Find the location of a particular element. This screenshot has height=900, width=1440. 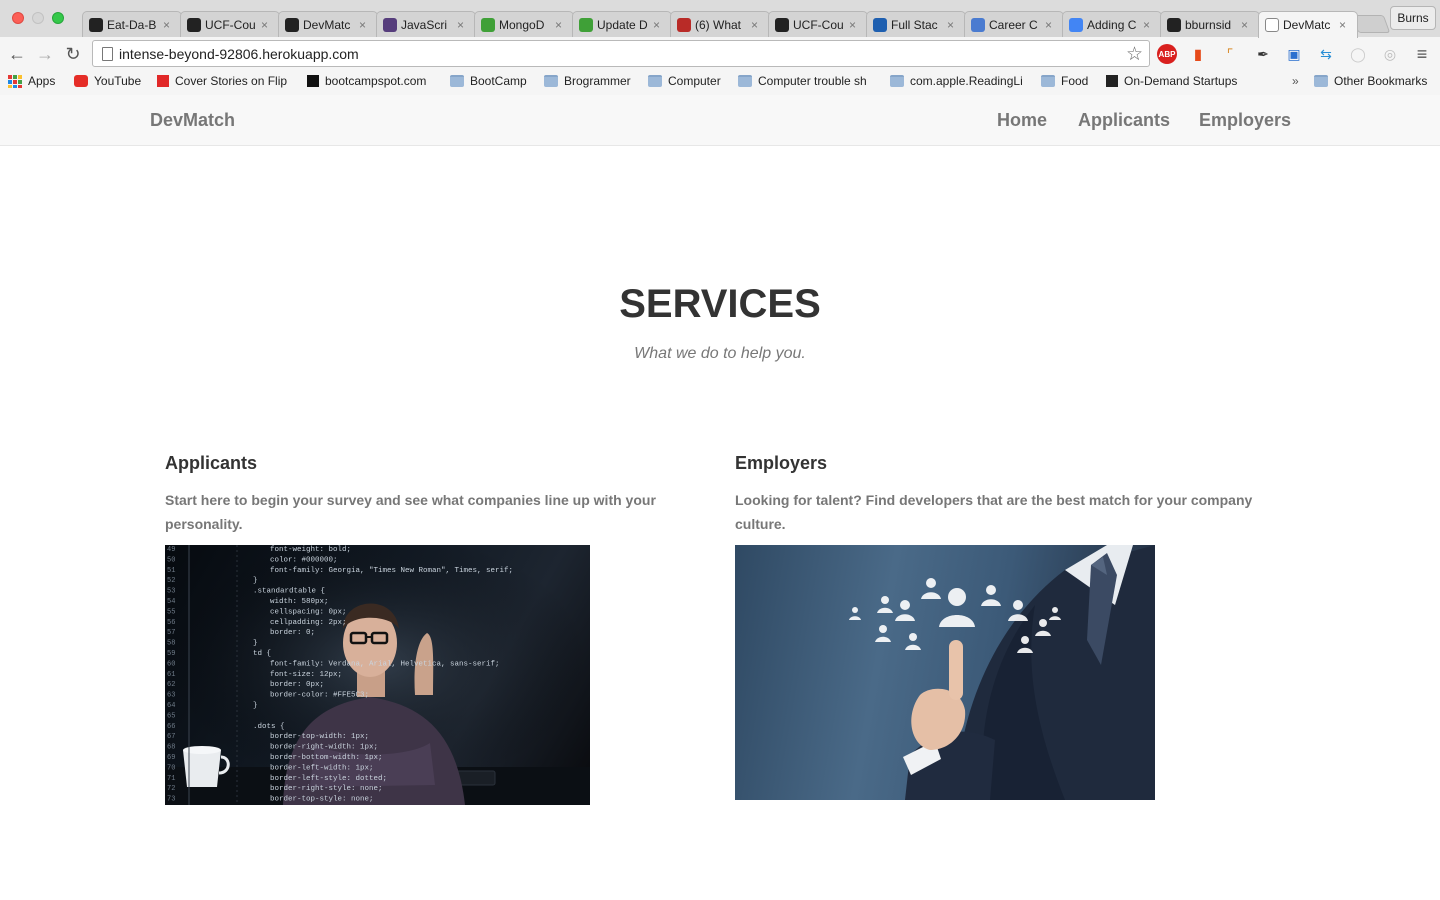

other-bookmarks-label: Other Bookmarks is located at coordinates (1381, 81).